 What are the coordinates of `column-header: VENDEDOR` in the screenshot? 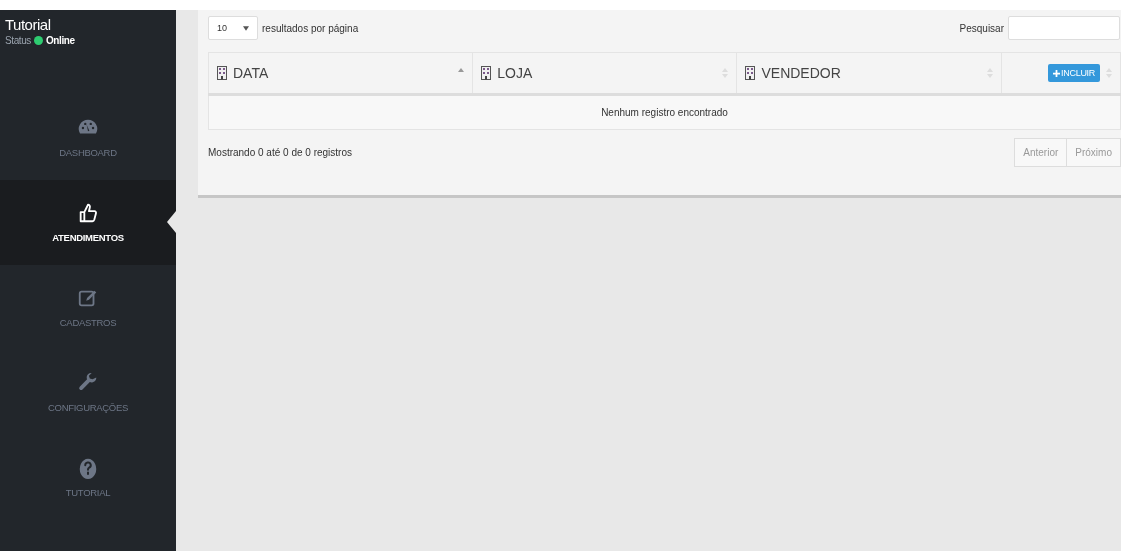 It's located at (869, 73).